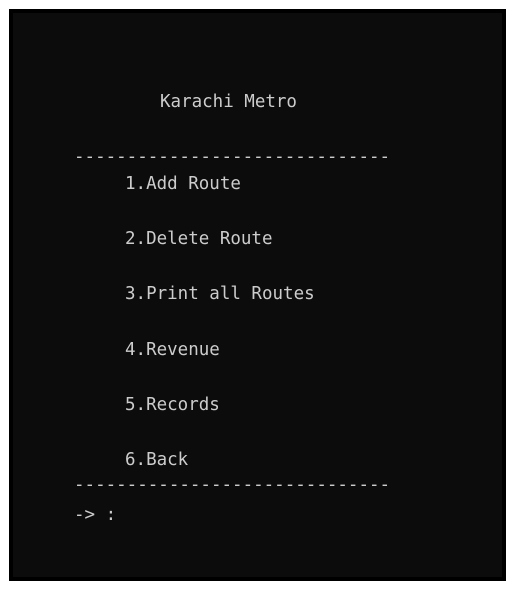 Image resolution: width=515 pixels, height=590 pixels. What do you see at coordinates (228, 102) in the screenshot?
I see `menu-title: Karachi Metro` at bounding box center [228, 102].